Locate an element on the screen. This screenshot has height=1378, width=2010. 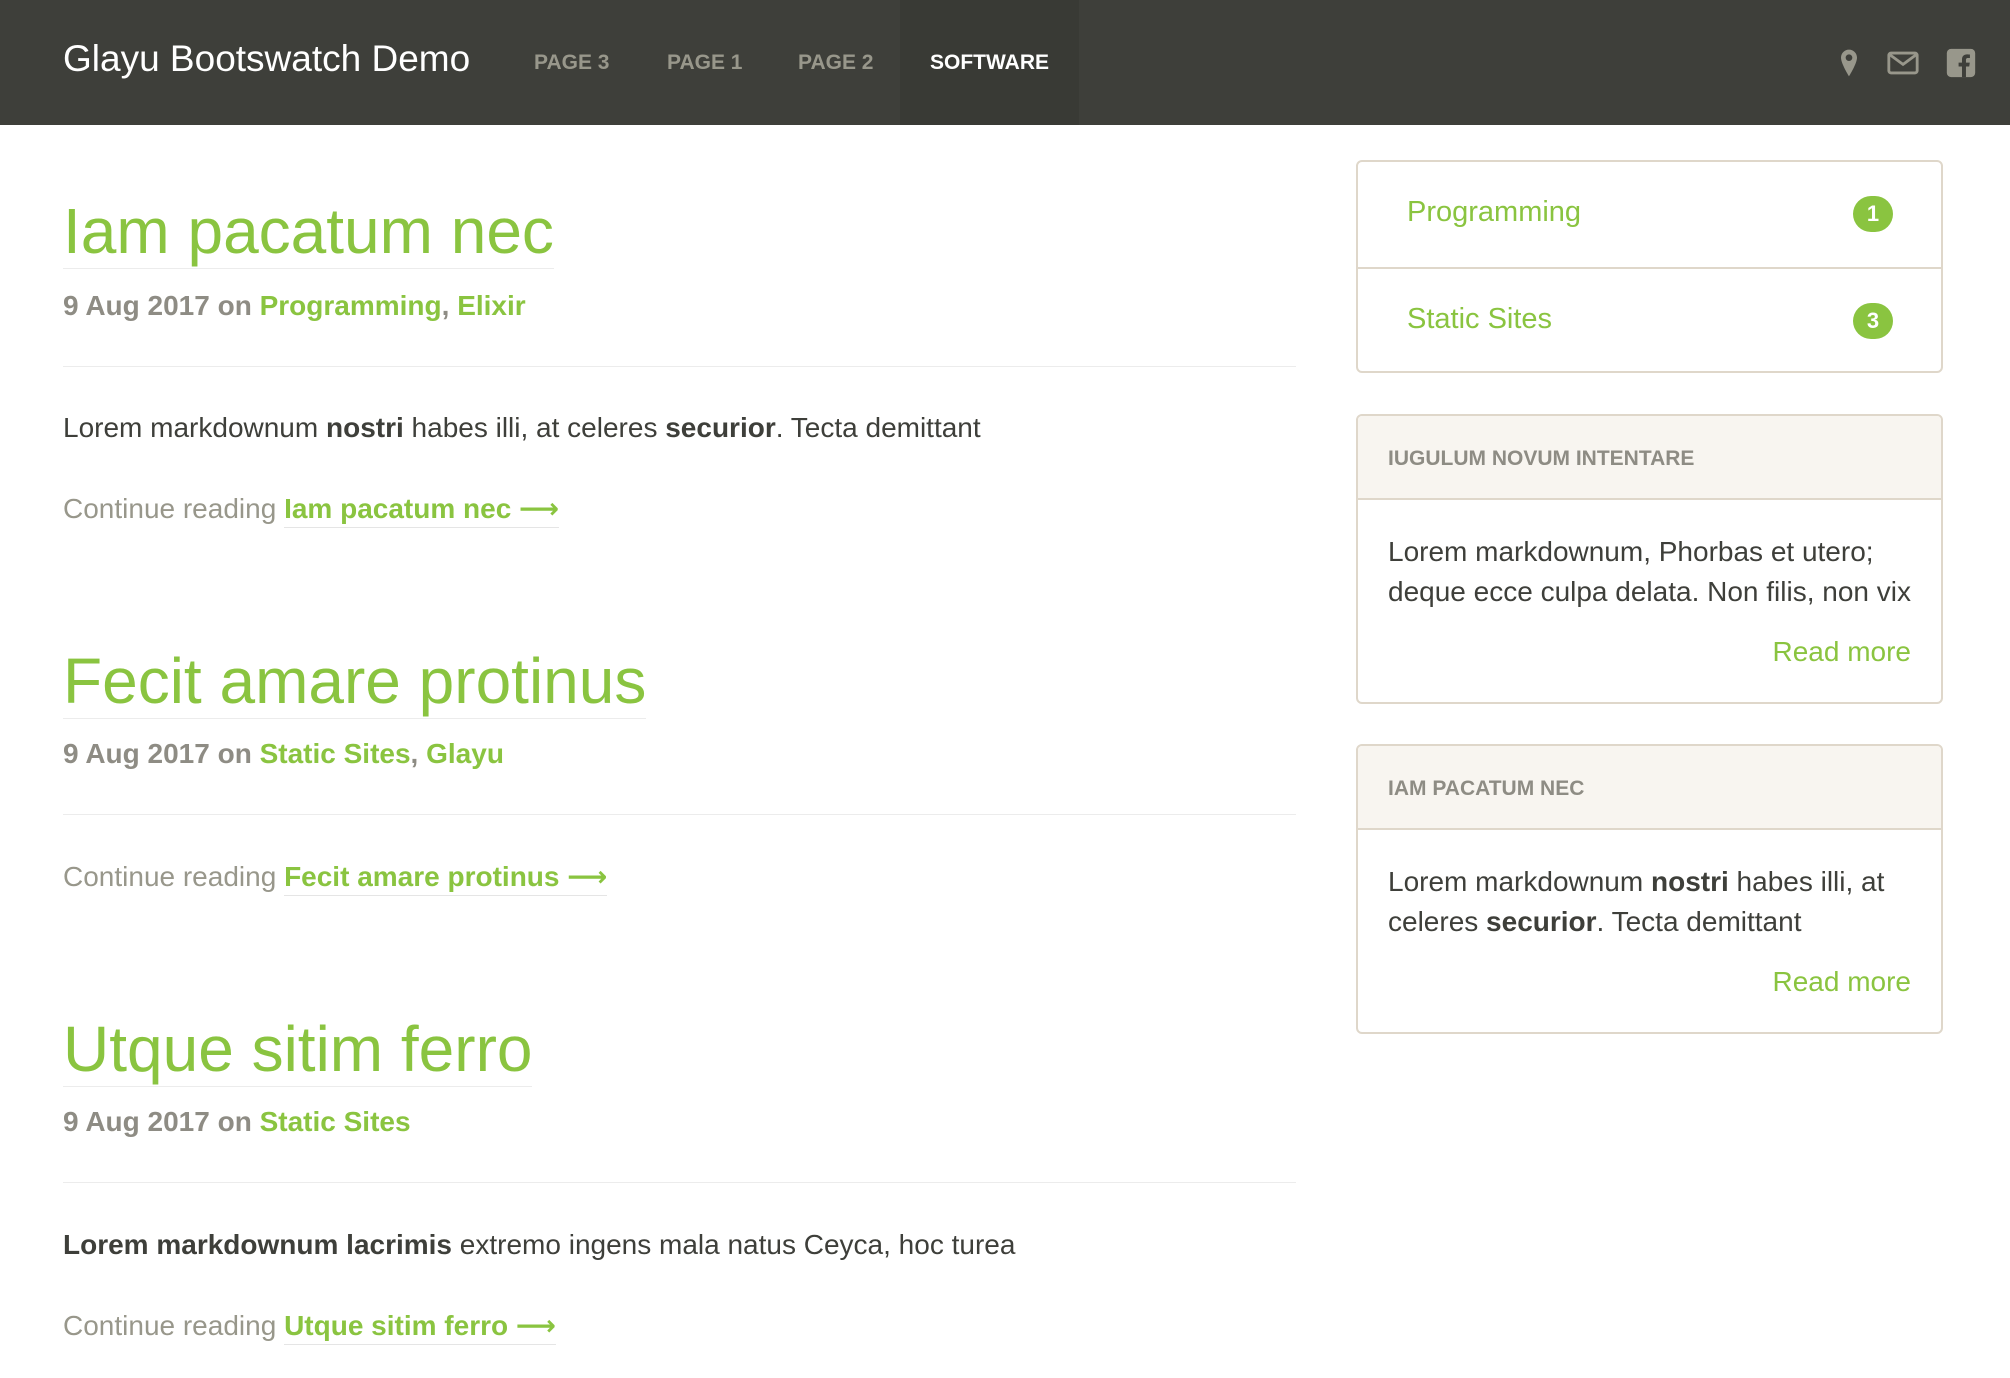
envelope-icon is located at coordinates (1903, 63).